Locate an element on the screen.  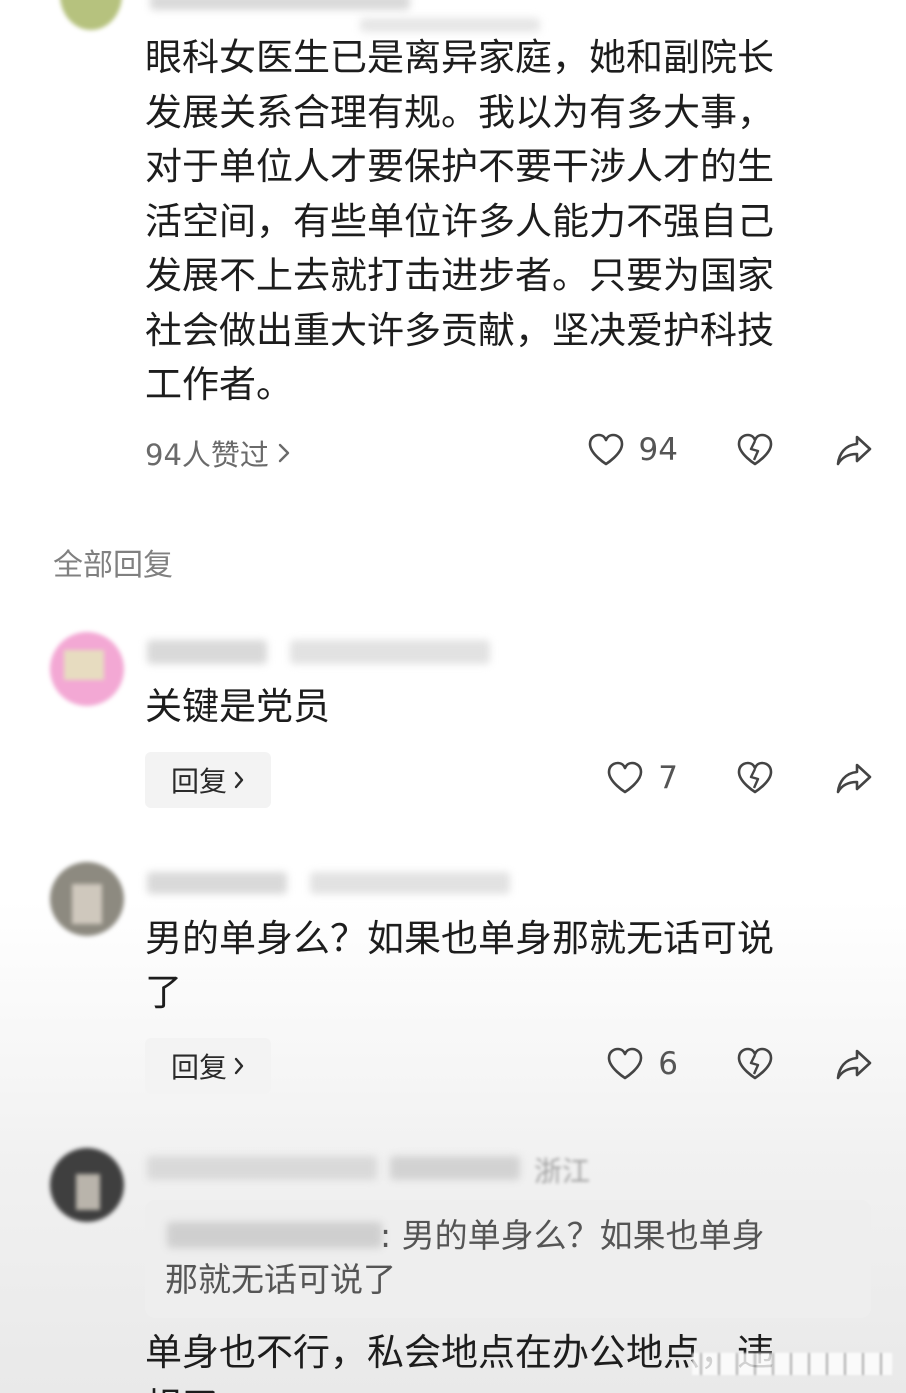
reply-text: 单身也不行，私会地点在办公地点，违 规了 is located at coordinates (459, 1359).